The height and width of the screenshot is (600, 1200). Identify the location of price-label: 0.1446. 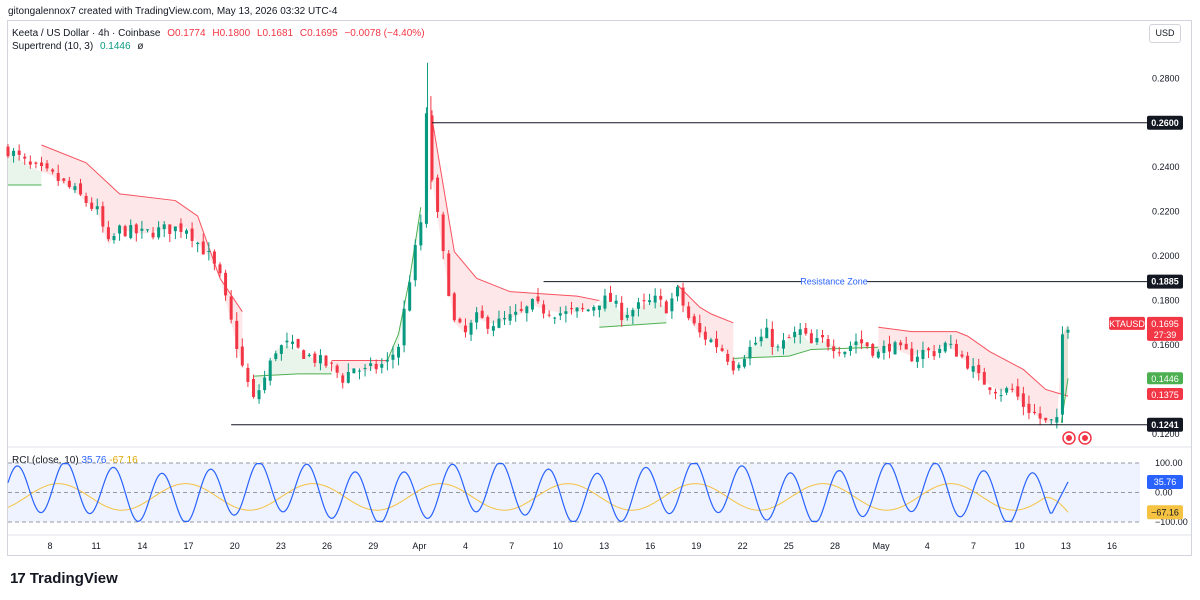
(1165, 379).